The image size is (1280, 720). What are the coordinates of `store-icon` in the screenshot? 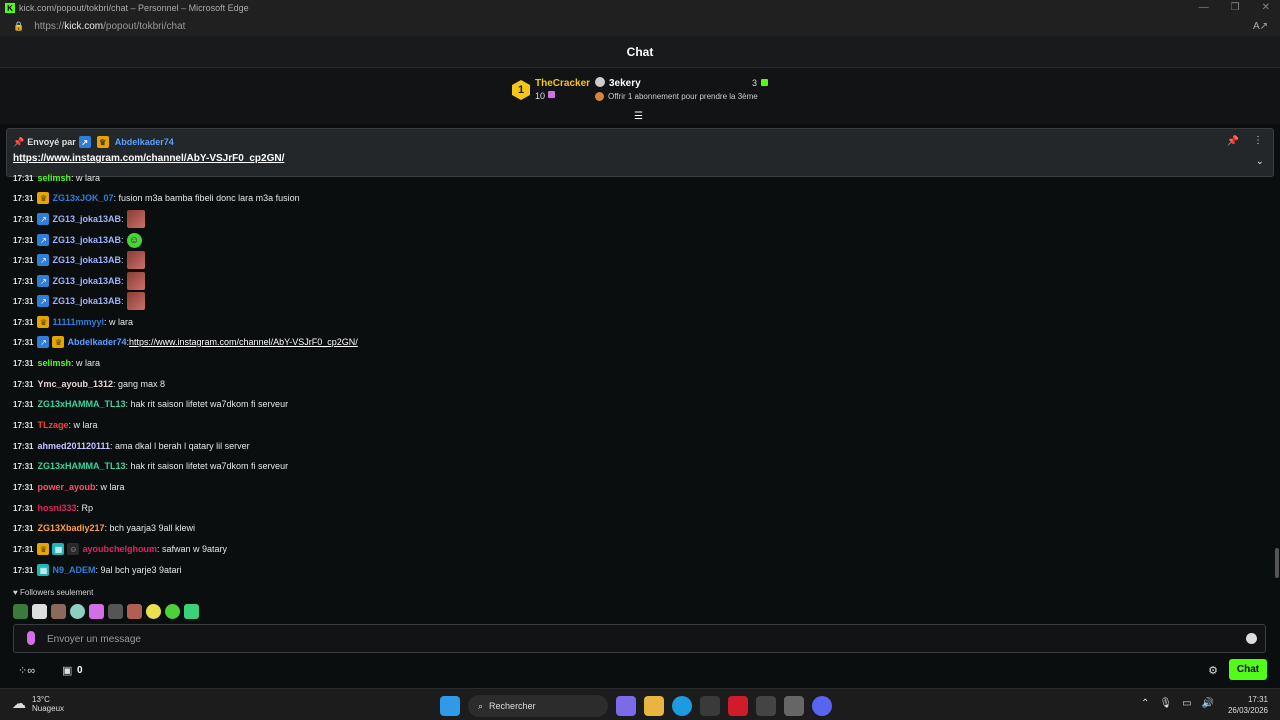 It's located at (710, 706).